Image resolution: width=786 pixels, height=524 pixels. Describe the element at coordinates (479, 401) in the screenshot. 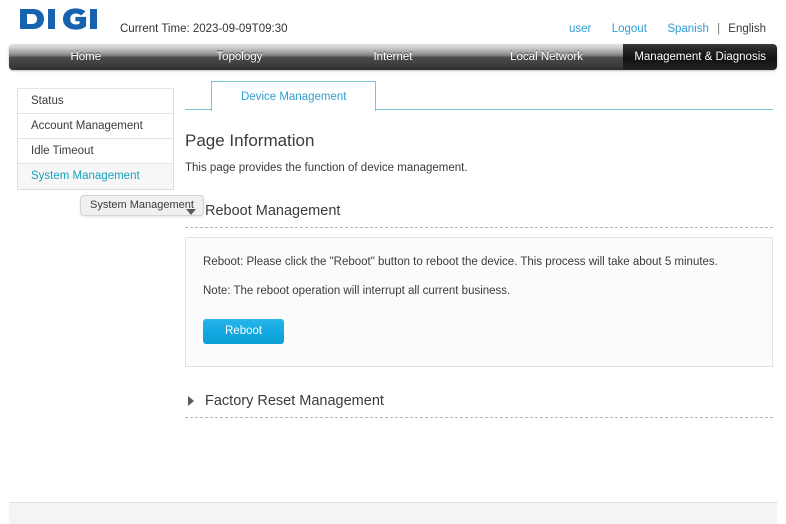

I see `section-header-factory-reset-management: Factory Reset Management` at that location.